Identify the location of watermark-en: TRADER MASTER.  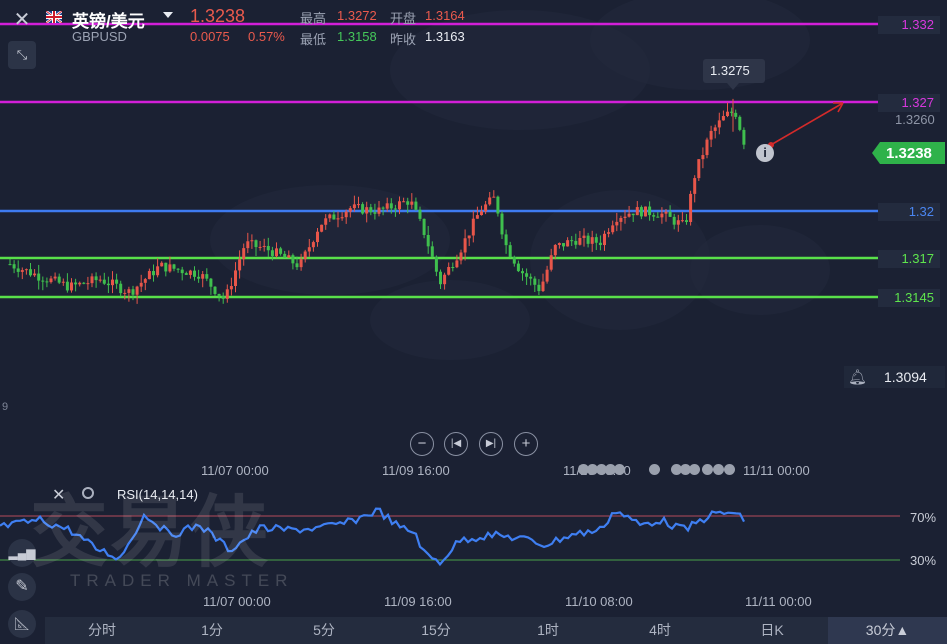
(182, 580).